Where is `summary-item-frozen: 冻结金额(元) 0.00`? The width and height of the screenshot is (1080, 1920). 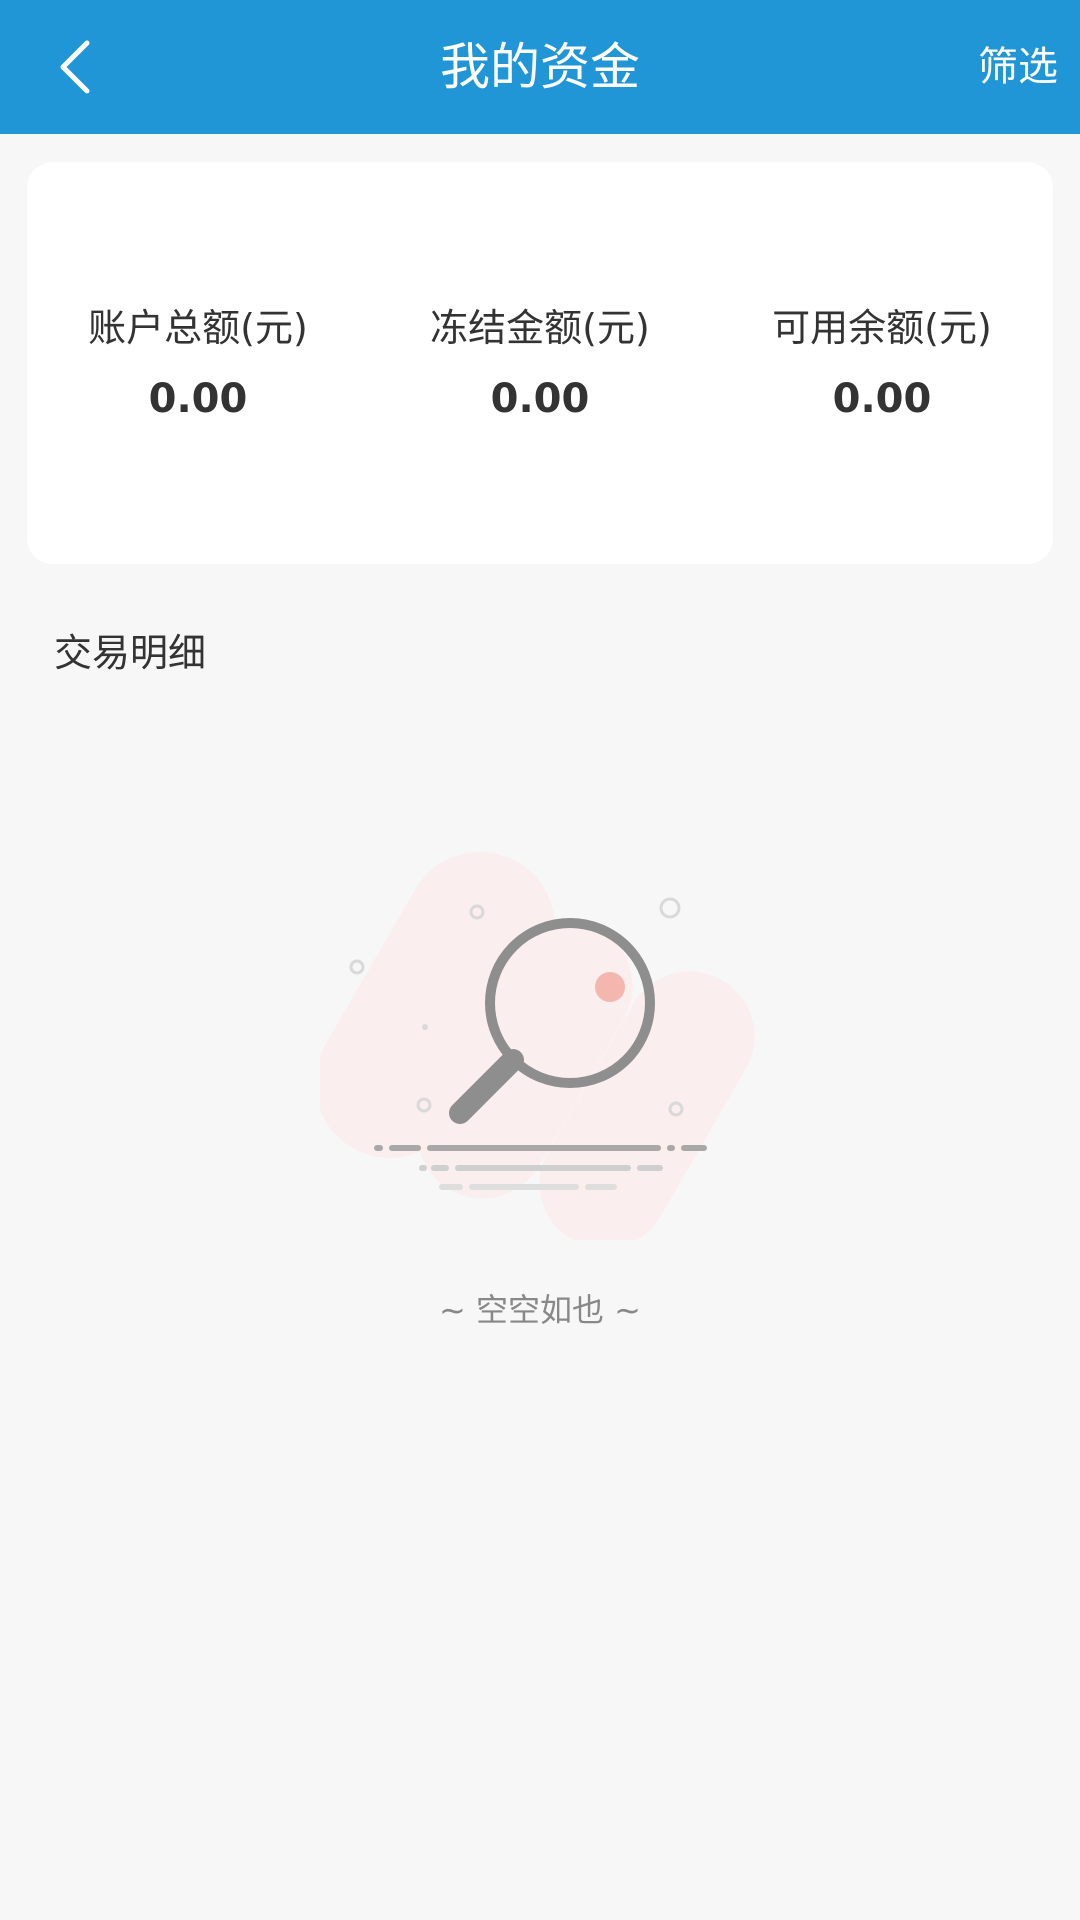
summary-item-frozen: 冻结金额(元) 0.00 is located at coordinates (540, 363).